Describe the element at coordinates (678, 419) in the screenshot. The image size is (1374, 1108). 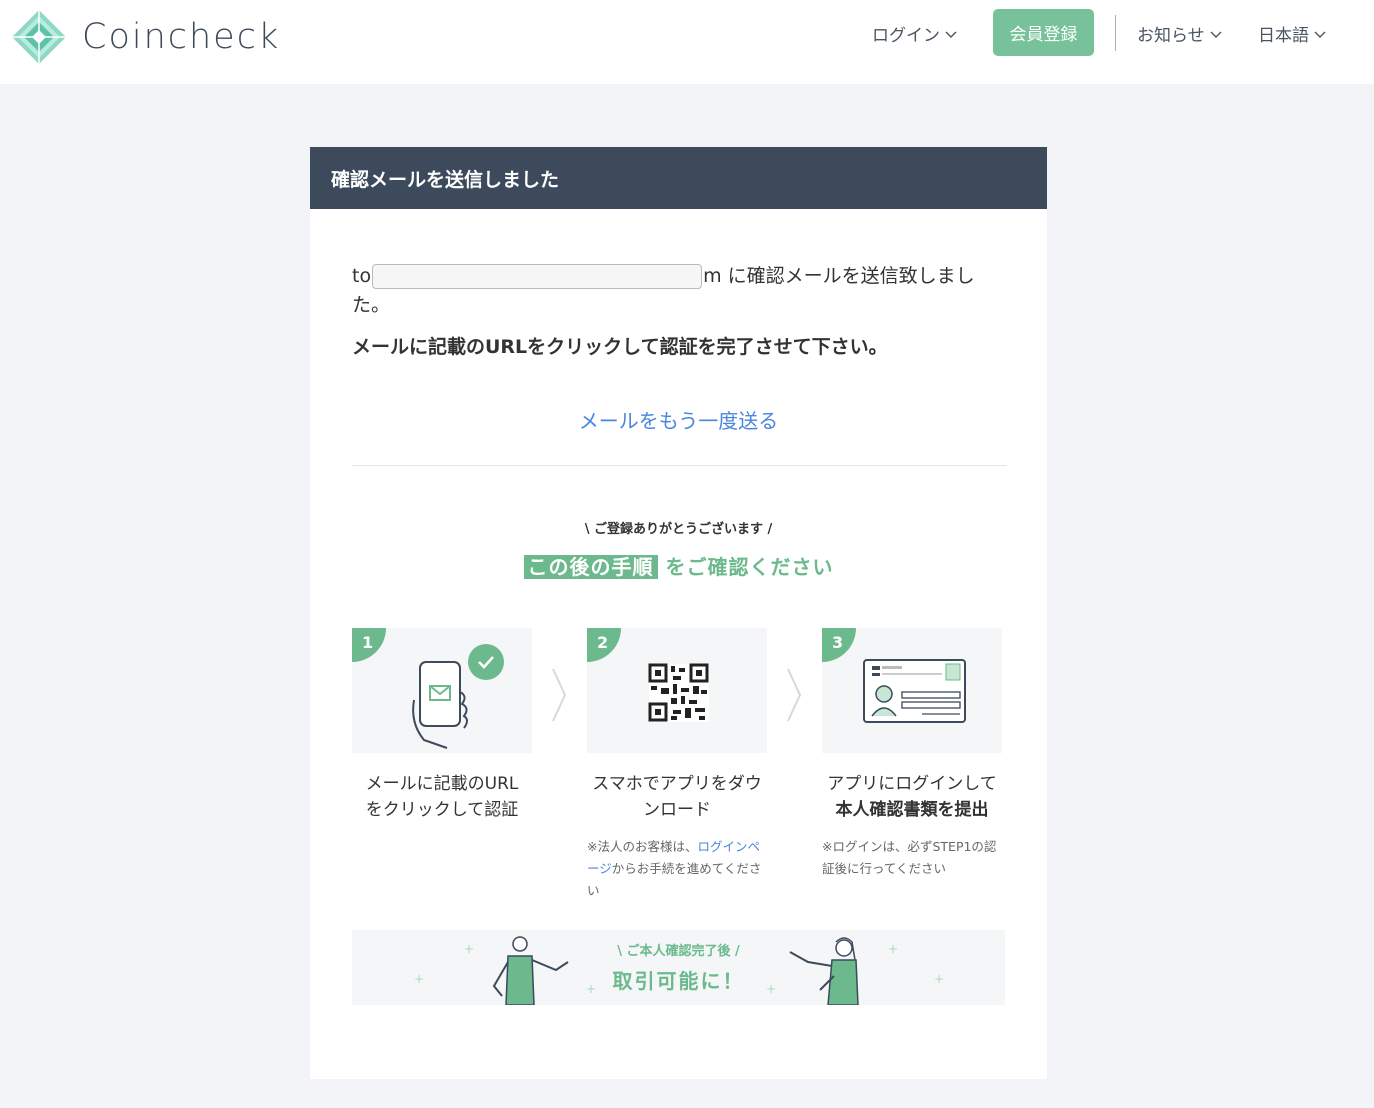
I see `resend-email-link: メールをもう一度送る` at that location.